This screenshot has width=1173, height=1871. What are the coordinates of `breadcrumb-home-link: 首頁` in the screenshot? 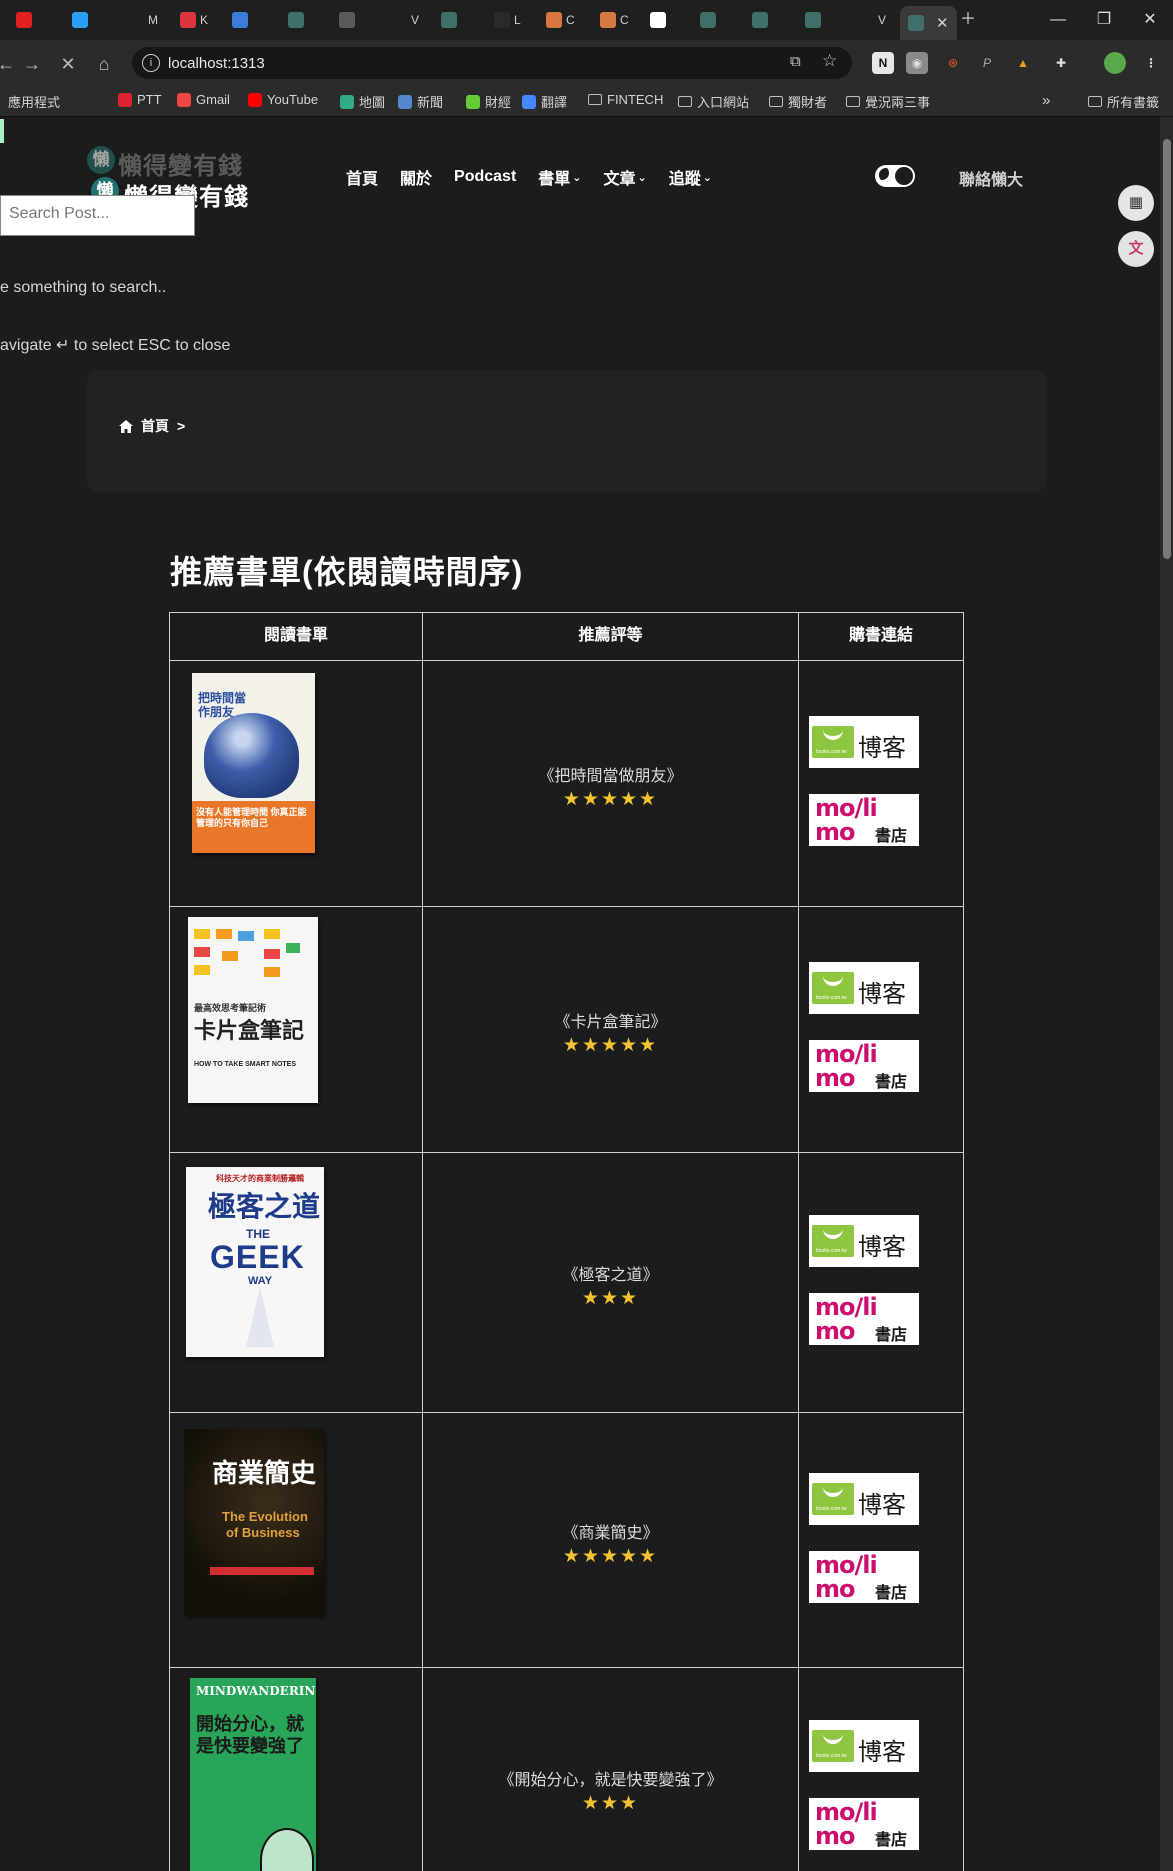 It's located at (155, 426).